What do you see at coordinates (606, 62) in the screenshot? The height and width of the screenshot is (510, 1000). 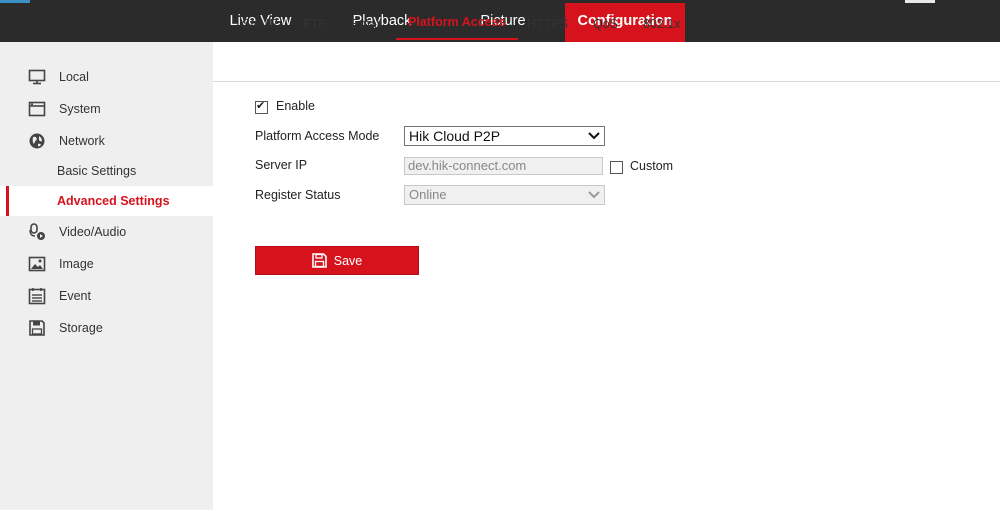 I see `sub-tab-bar` at bounding box center [606, 62].